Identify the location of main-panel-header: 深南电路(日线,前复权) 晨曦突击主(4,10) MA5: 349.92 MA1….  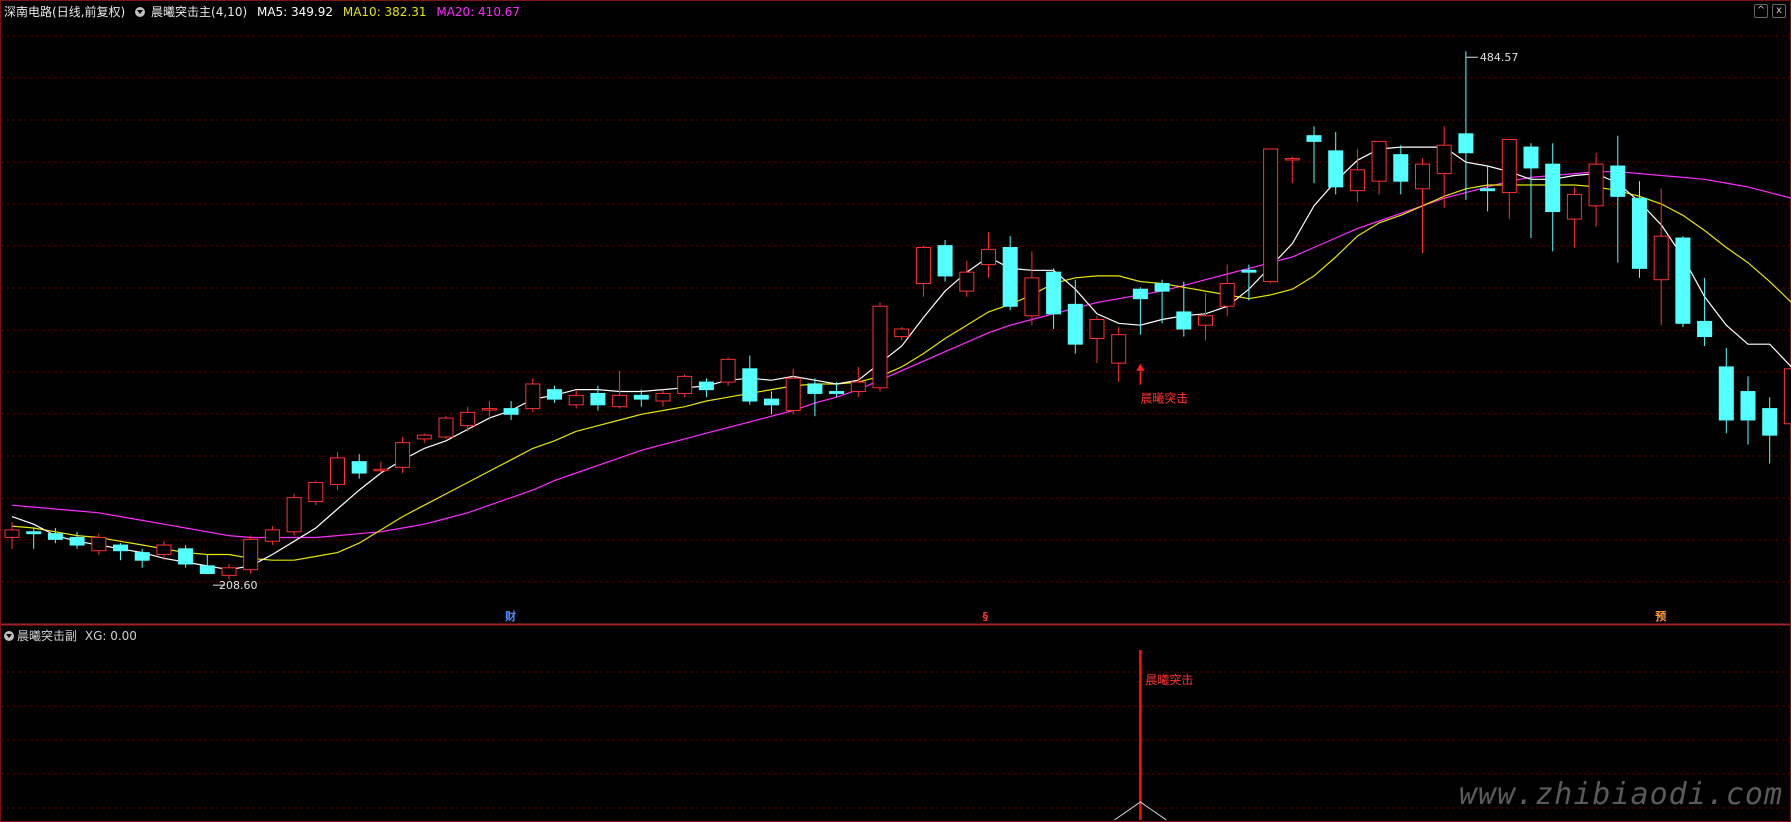
(265, 11).